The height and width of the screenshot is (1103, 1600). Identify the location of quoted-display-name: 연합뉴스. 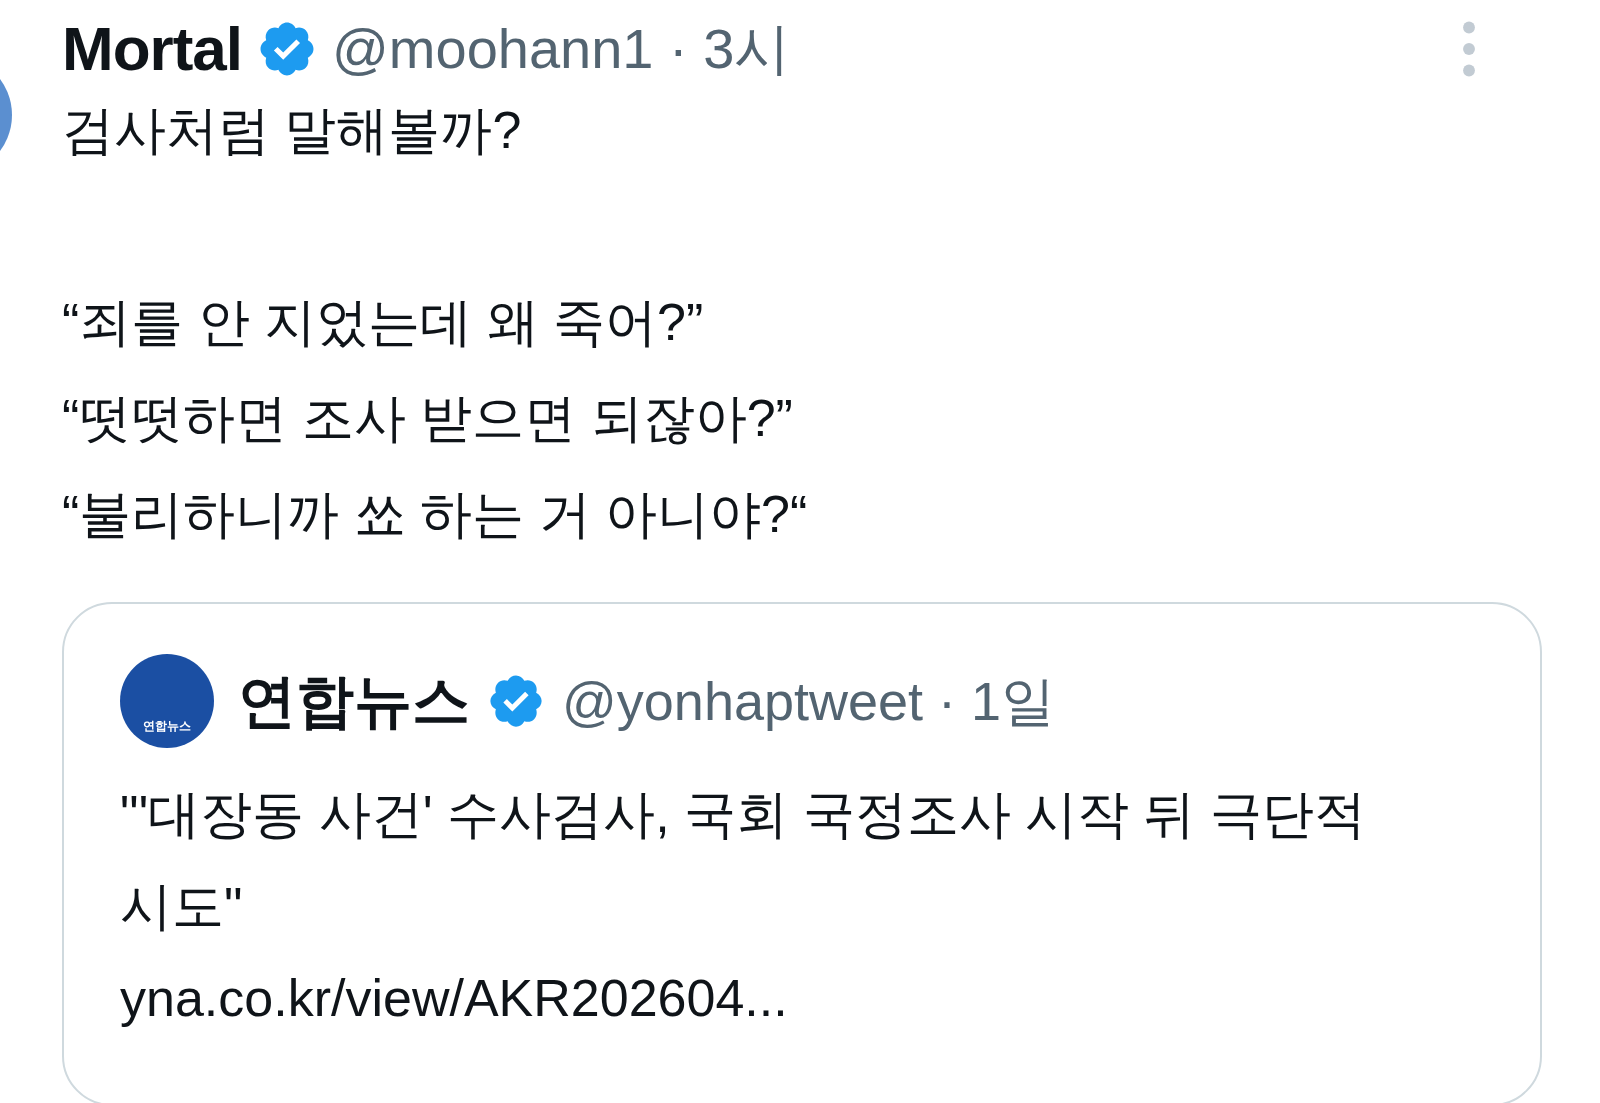
(354, 701).